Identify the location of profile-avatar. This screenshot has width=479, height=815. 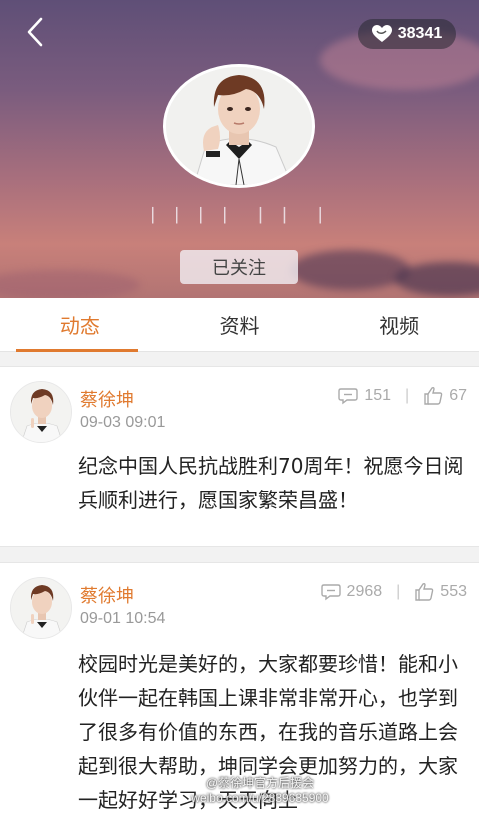
(239, 126).